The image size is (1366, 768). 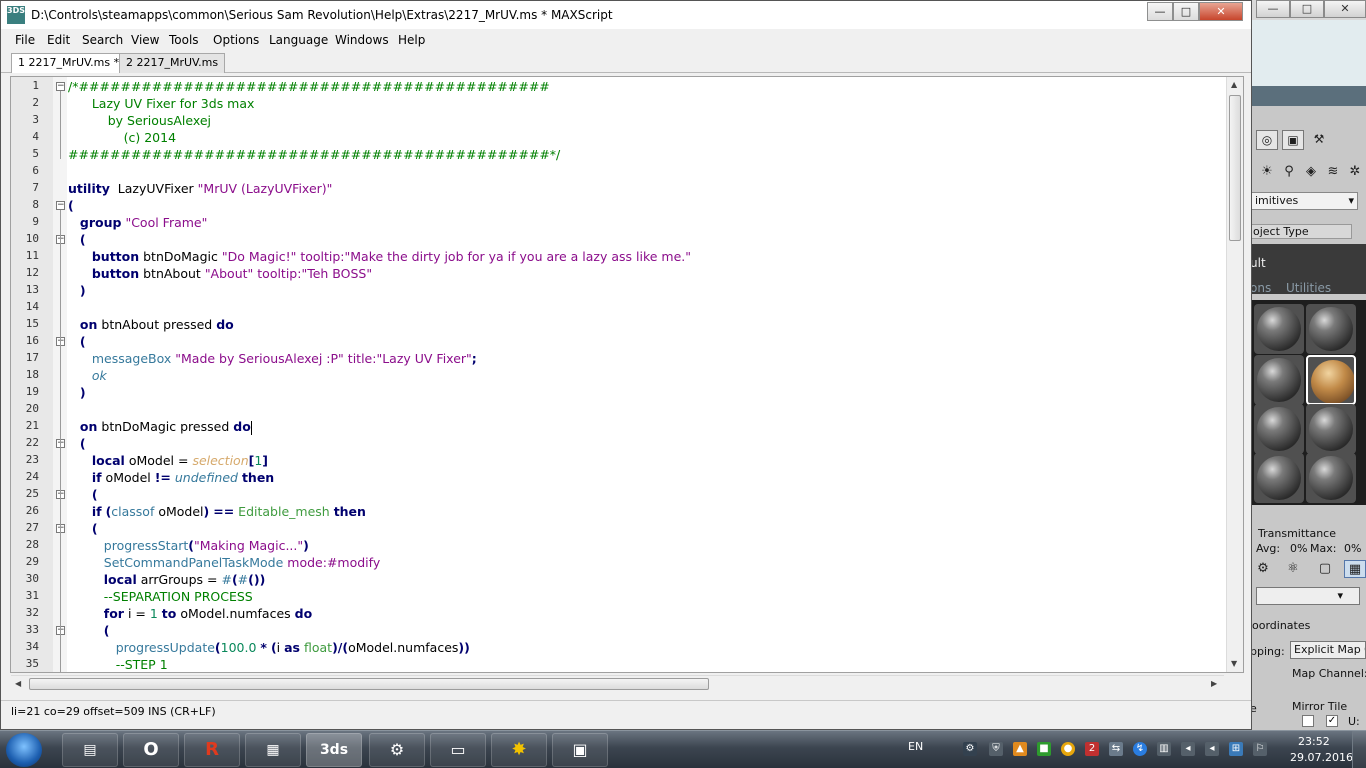 I want to click on taskbar-app-r: R, so click(x=212, y=750).